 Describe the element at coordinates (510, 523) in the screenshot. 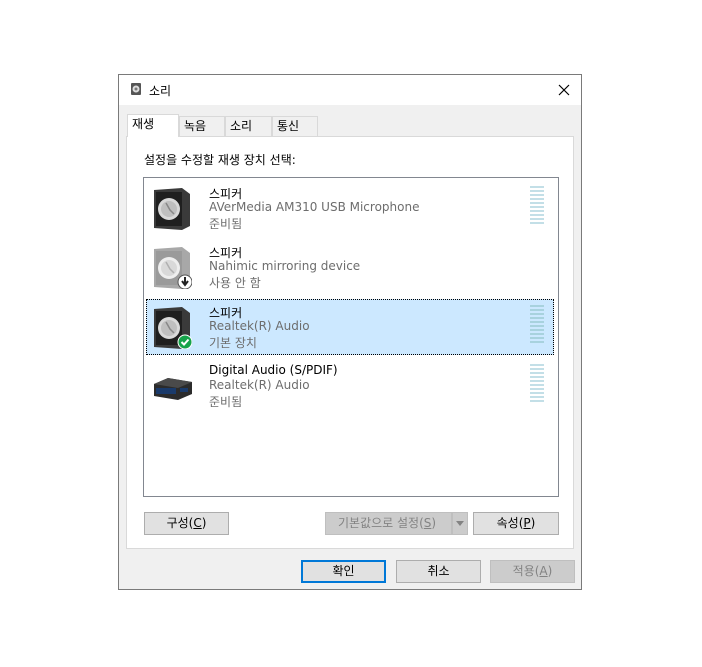

I see `button-label: 속성(` at that location.